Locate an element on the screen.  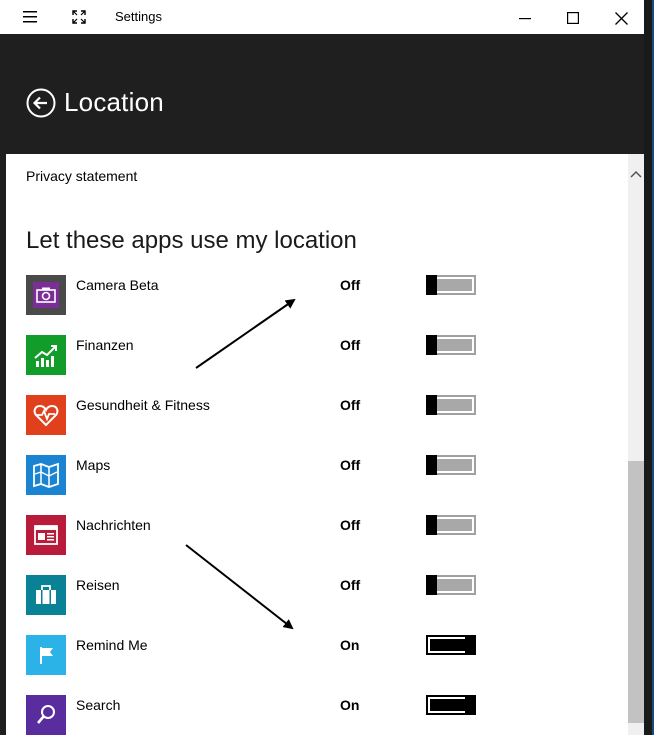
app-row-gesundheit-fitness: Gesundheit & Fitness Off is located at coordinates (326, 425).